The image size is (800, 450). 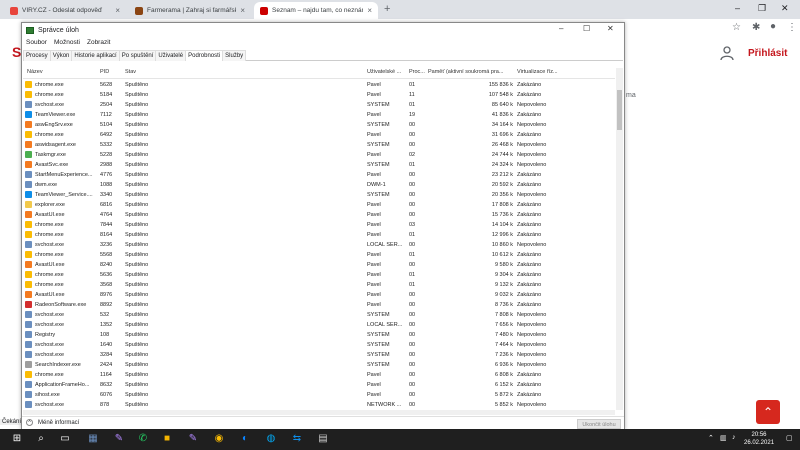 What do you see at coordinates (204, 55) in the screenshot?
I see `tab-podrobnosti: Podrobnosti` at bounding box center [204, 55].